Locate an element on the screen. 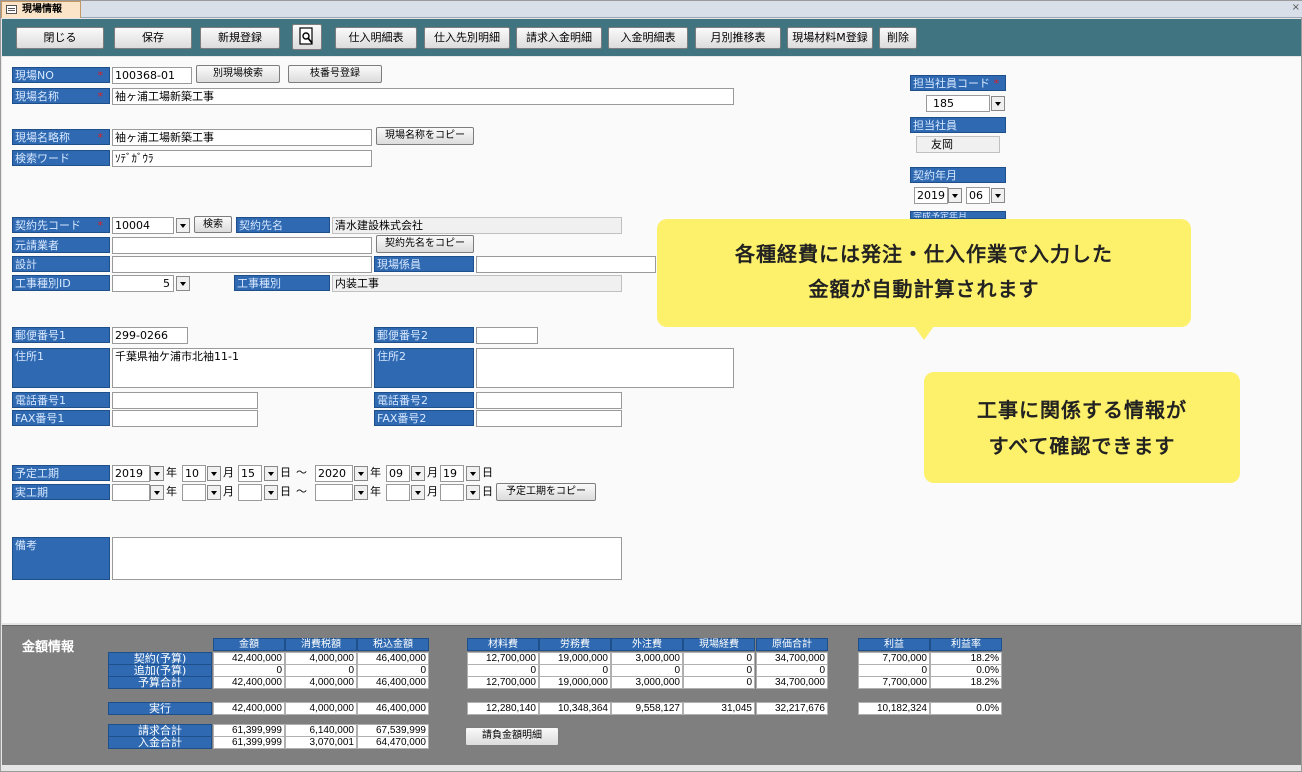 This screenshot has height=772, width=1302. actual-end-month is located at coordinates (398, 492).